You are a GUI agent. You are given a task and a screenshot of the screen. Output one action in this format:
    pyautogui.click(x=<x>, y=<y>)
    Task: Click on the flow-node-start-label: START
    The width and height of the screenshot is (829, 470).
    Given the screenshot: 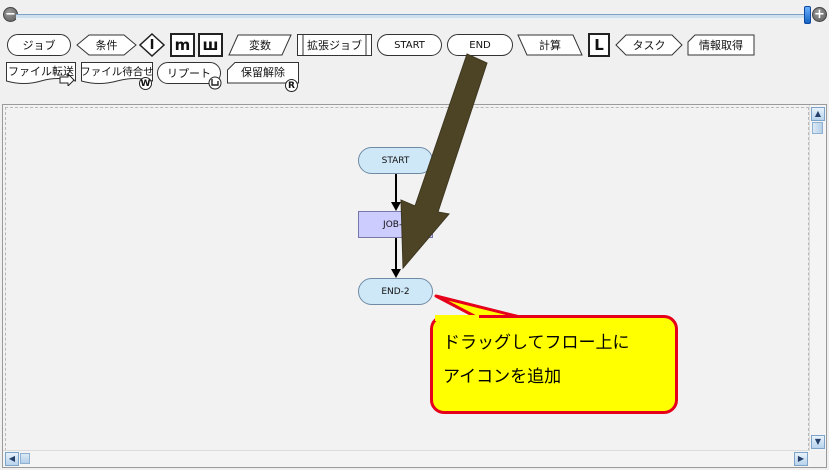 What is the action you would take?
    pyautogui.click(x=395, y=160)
    